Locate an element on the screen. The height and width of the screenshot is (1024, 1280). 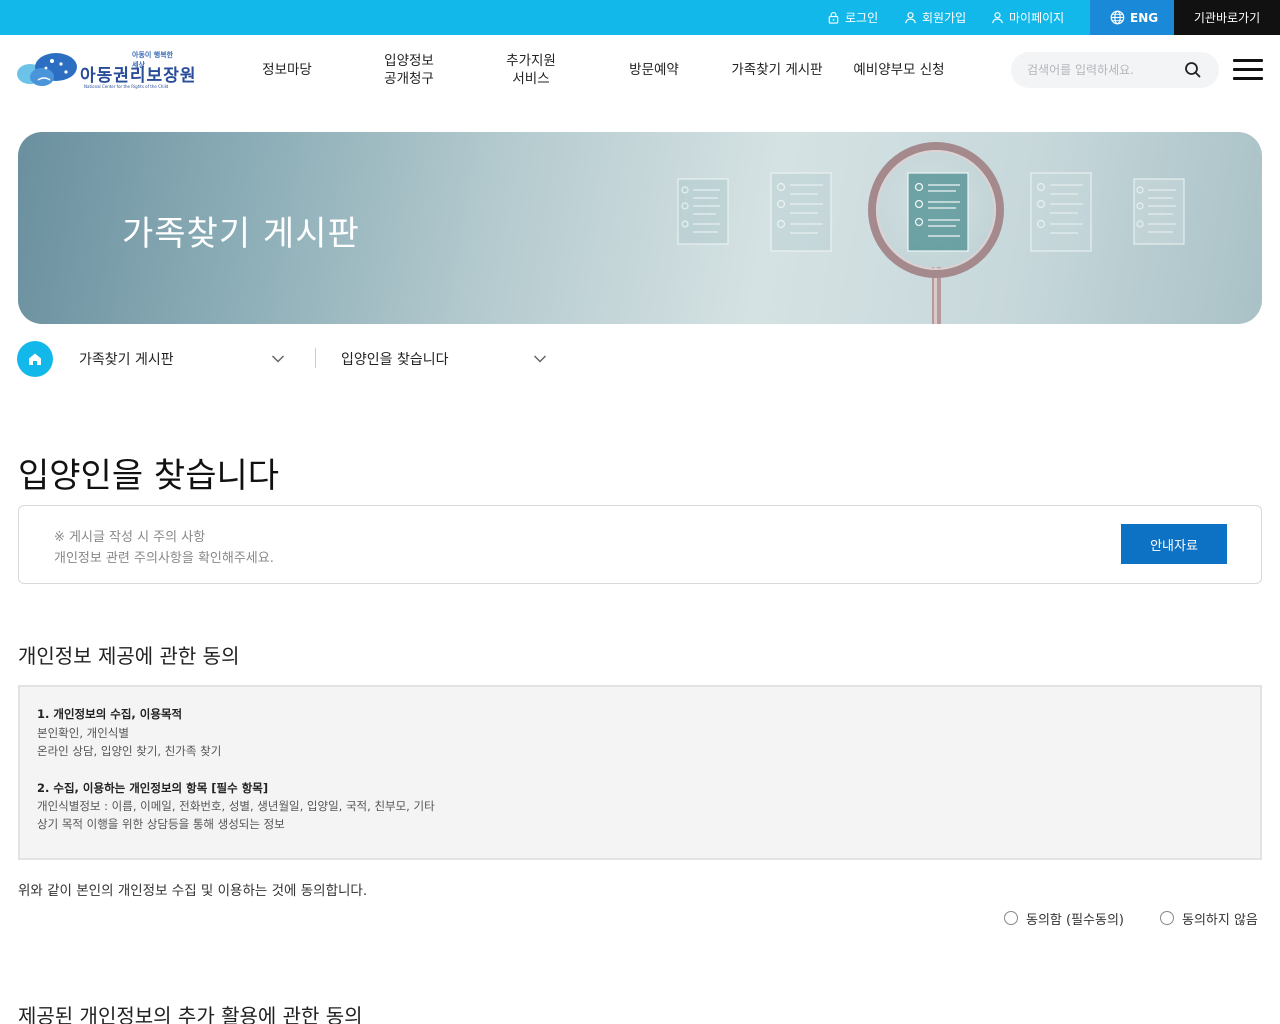
terms-line: 본인확인, 개인식별 is located at coordinates (83, 733).